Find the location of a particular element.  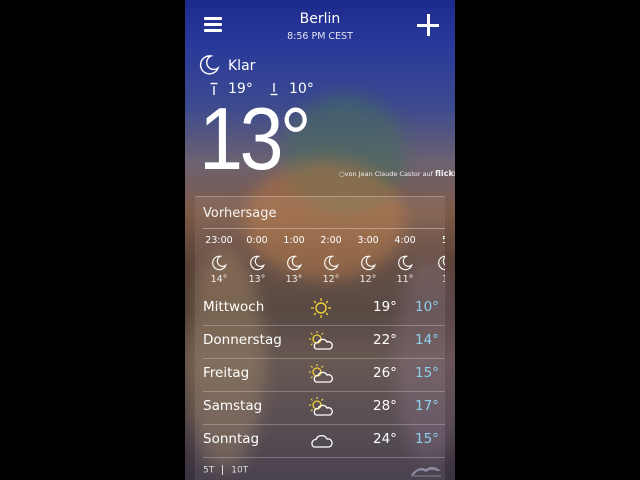

day-name: Samstag is located at coordinates (233, 406).